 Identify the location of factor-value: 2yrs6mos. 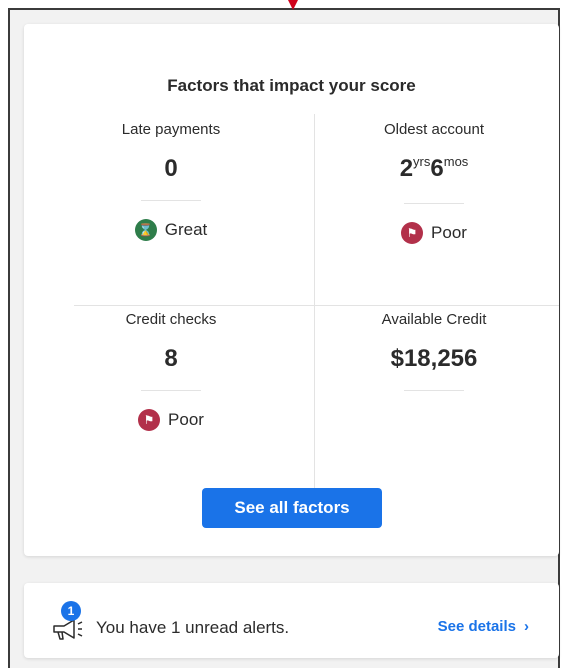
(434, 170).